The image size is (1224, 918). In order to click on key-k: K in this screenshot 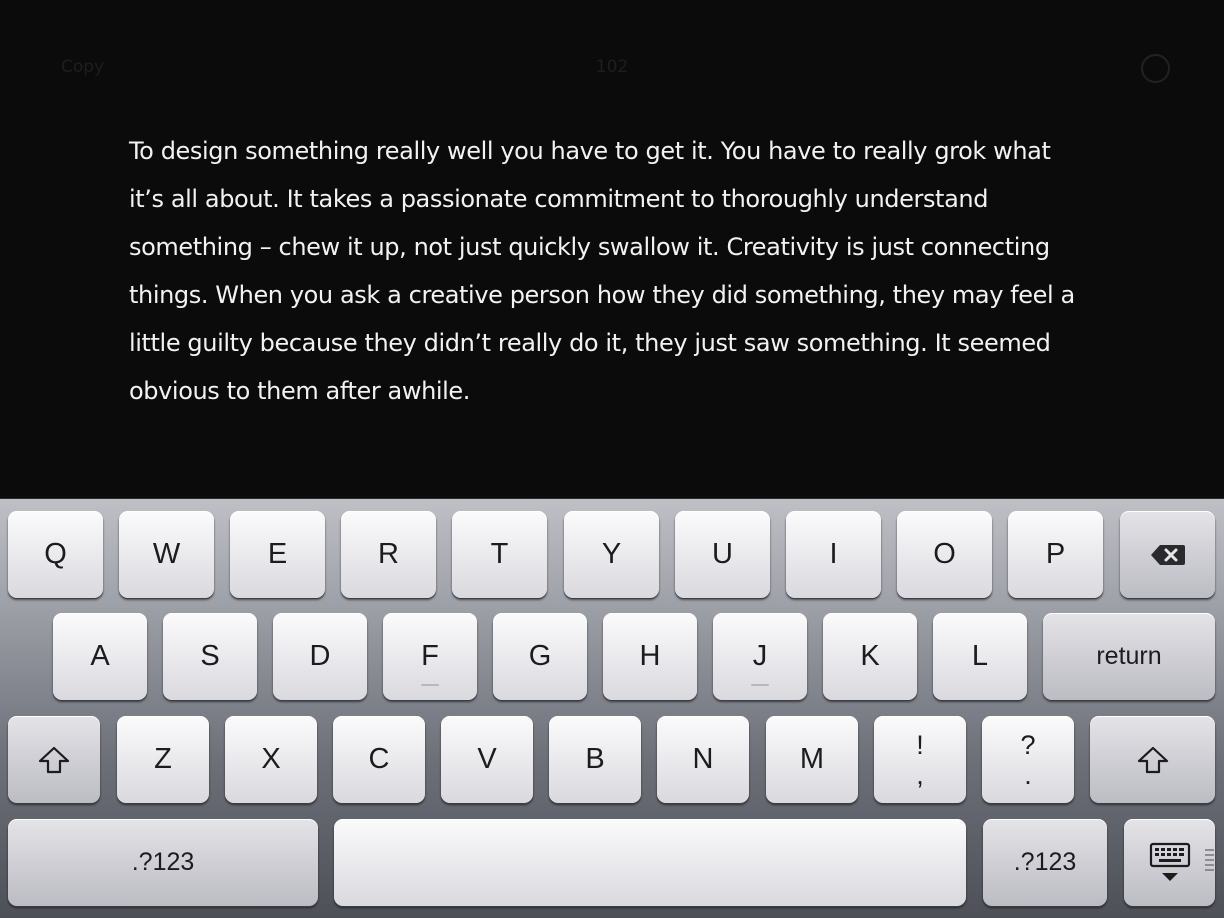, I will do `click(870, 656)`.